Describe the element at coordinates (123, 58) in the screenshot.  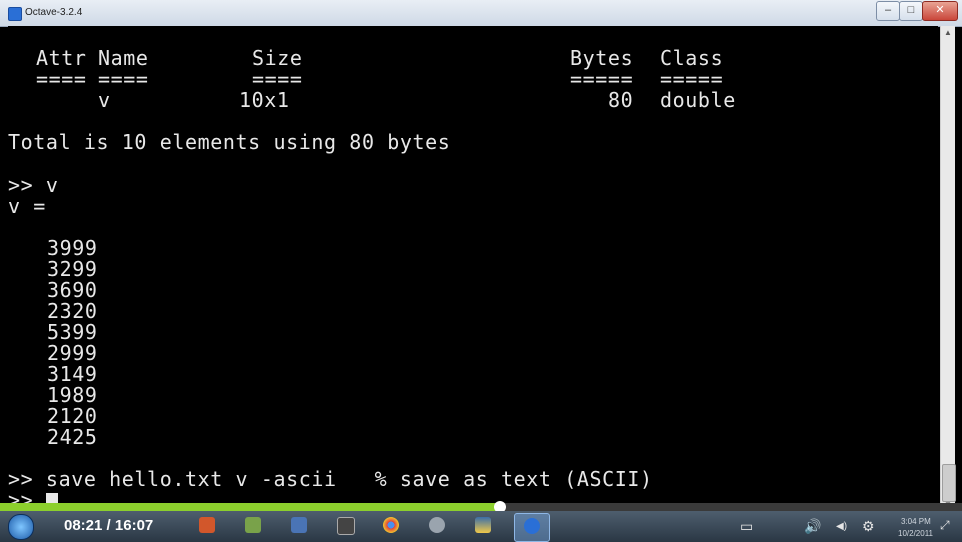
I see `header-name: Name` at that location.